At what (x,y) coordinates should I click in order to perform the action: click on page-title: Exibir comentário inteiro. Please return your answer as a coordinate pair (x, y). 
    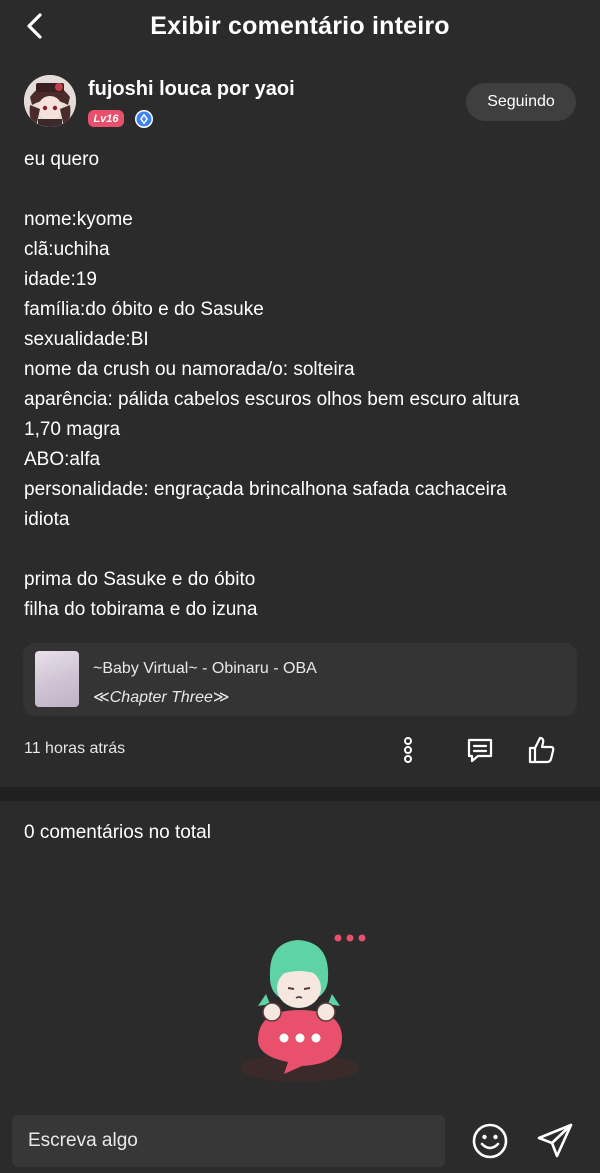
    Looking at the image, I should click on (300, 25).